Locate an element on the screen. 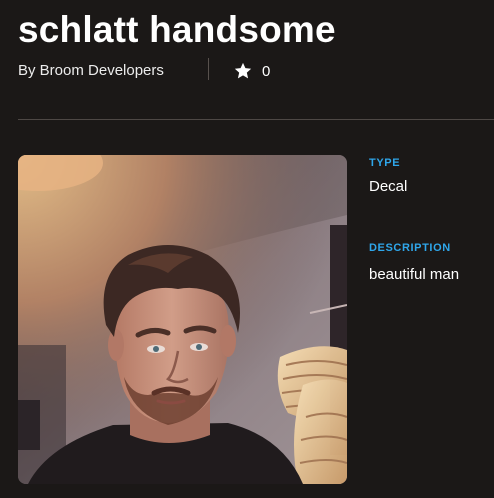 Image resolution: width=494 pixels, height=498 pixels. type-label: TYPE is located at coordinates (385, 163).